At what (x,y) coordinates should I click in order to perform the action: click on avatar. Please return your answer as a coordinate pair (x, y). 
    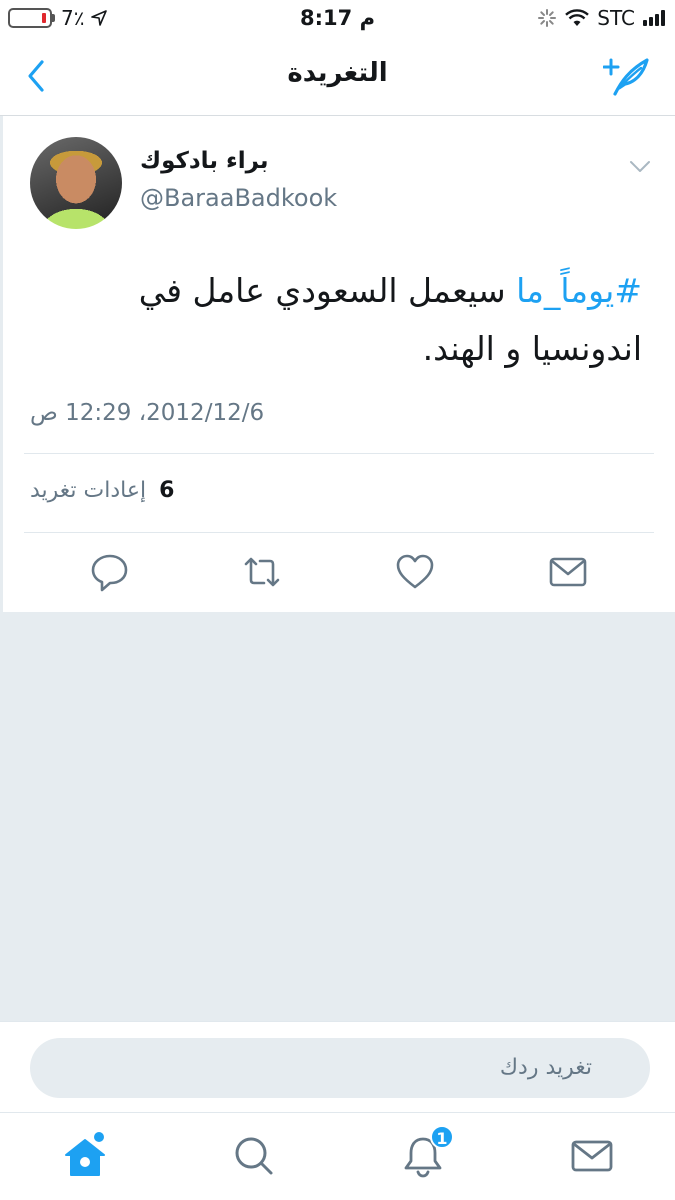
    Looking at the image, I should click on (76, 183).